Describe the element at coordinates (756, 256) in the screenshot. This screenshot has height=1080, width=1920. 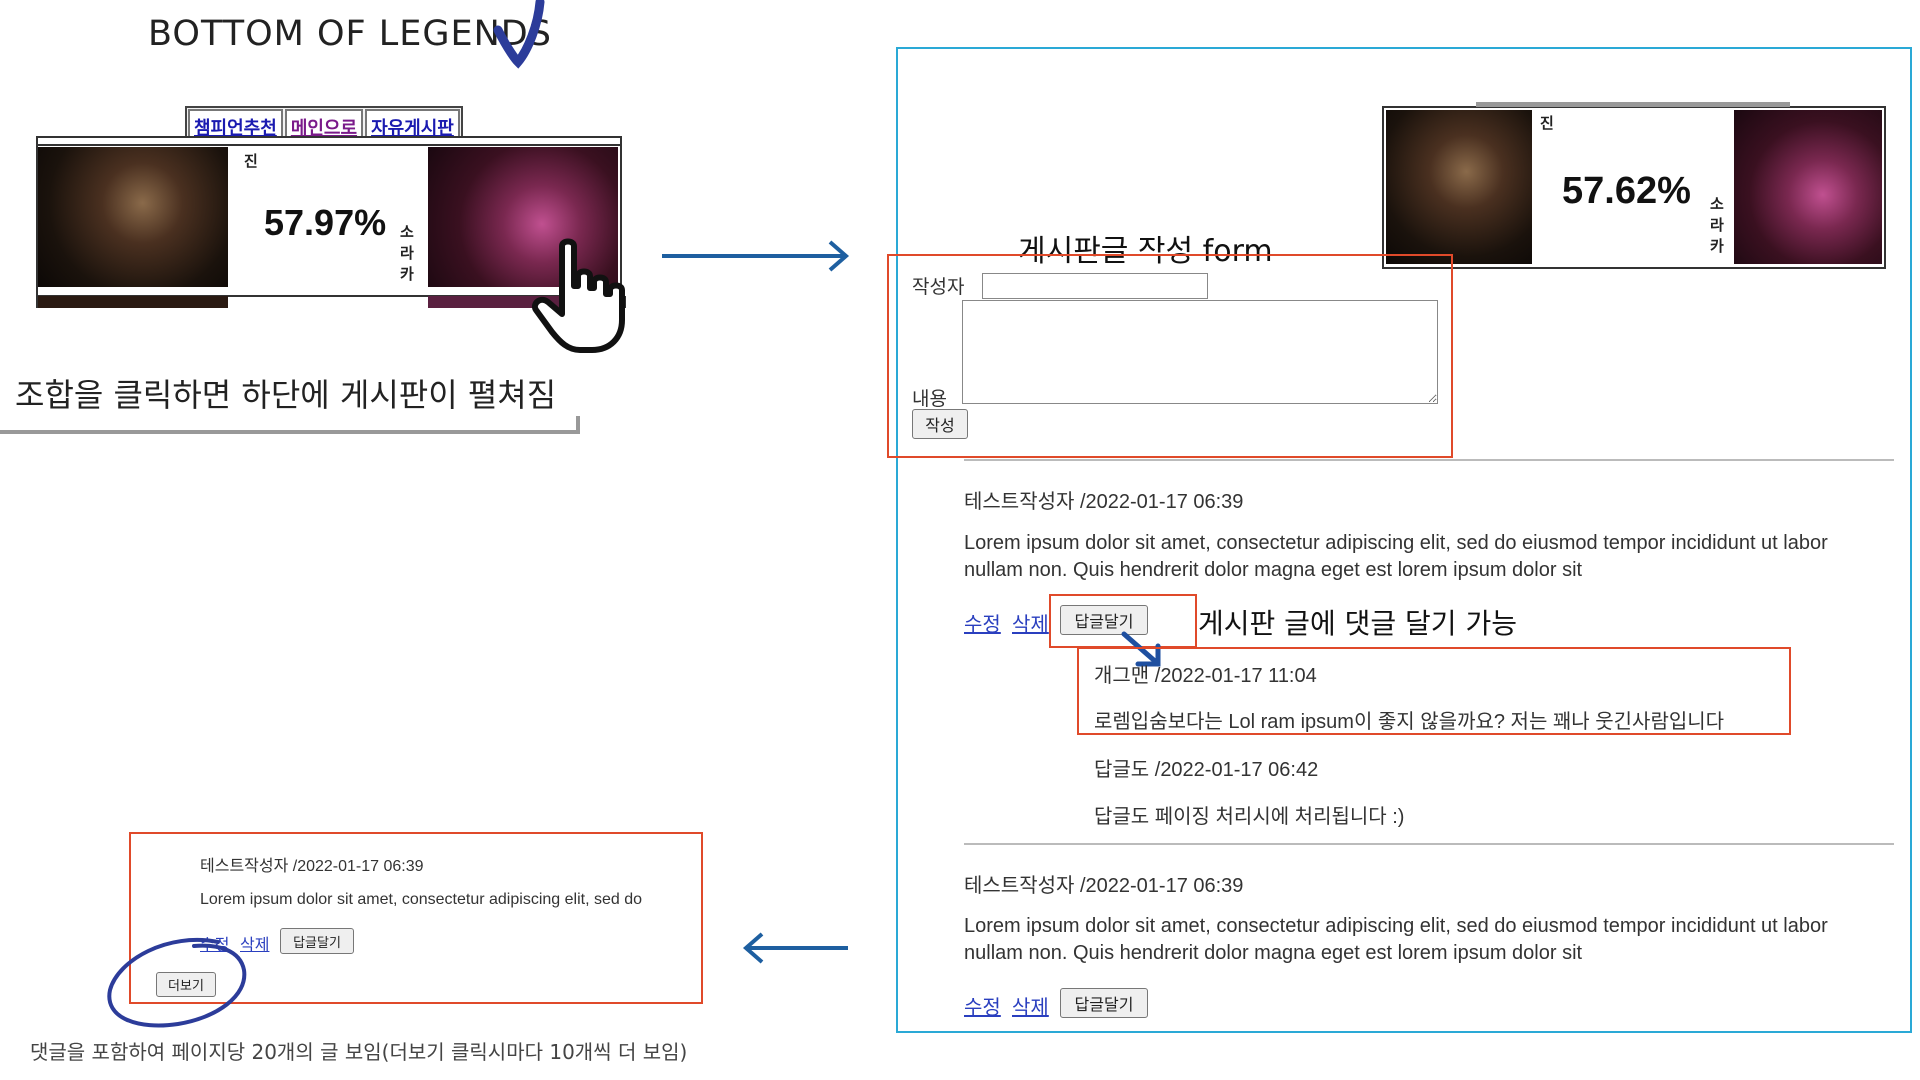
I see `arrow-right-icon` at that location.